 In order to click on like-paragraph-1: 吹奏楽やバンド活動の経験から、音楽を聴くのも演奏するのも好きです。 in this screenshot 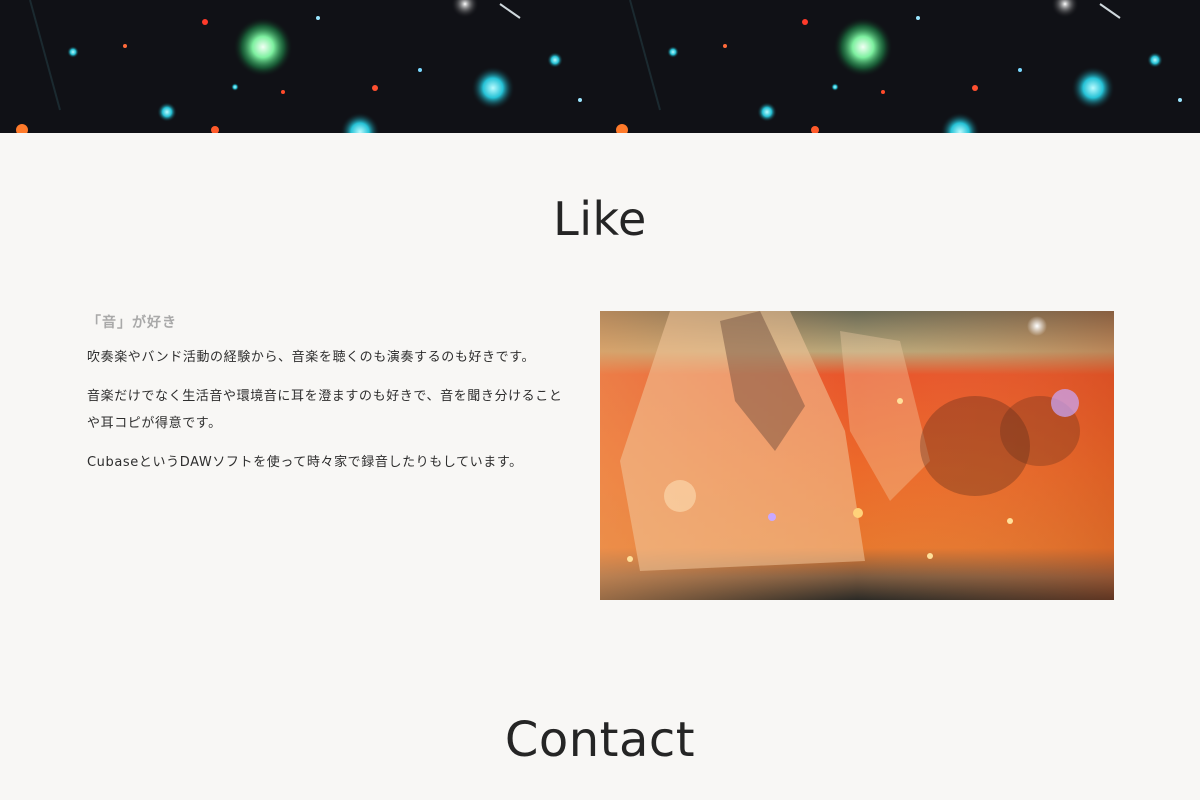, I will do `click(311, 357)`.